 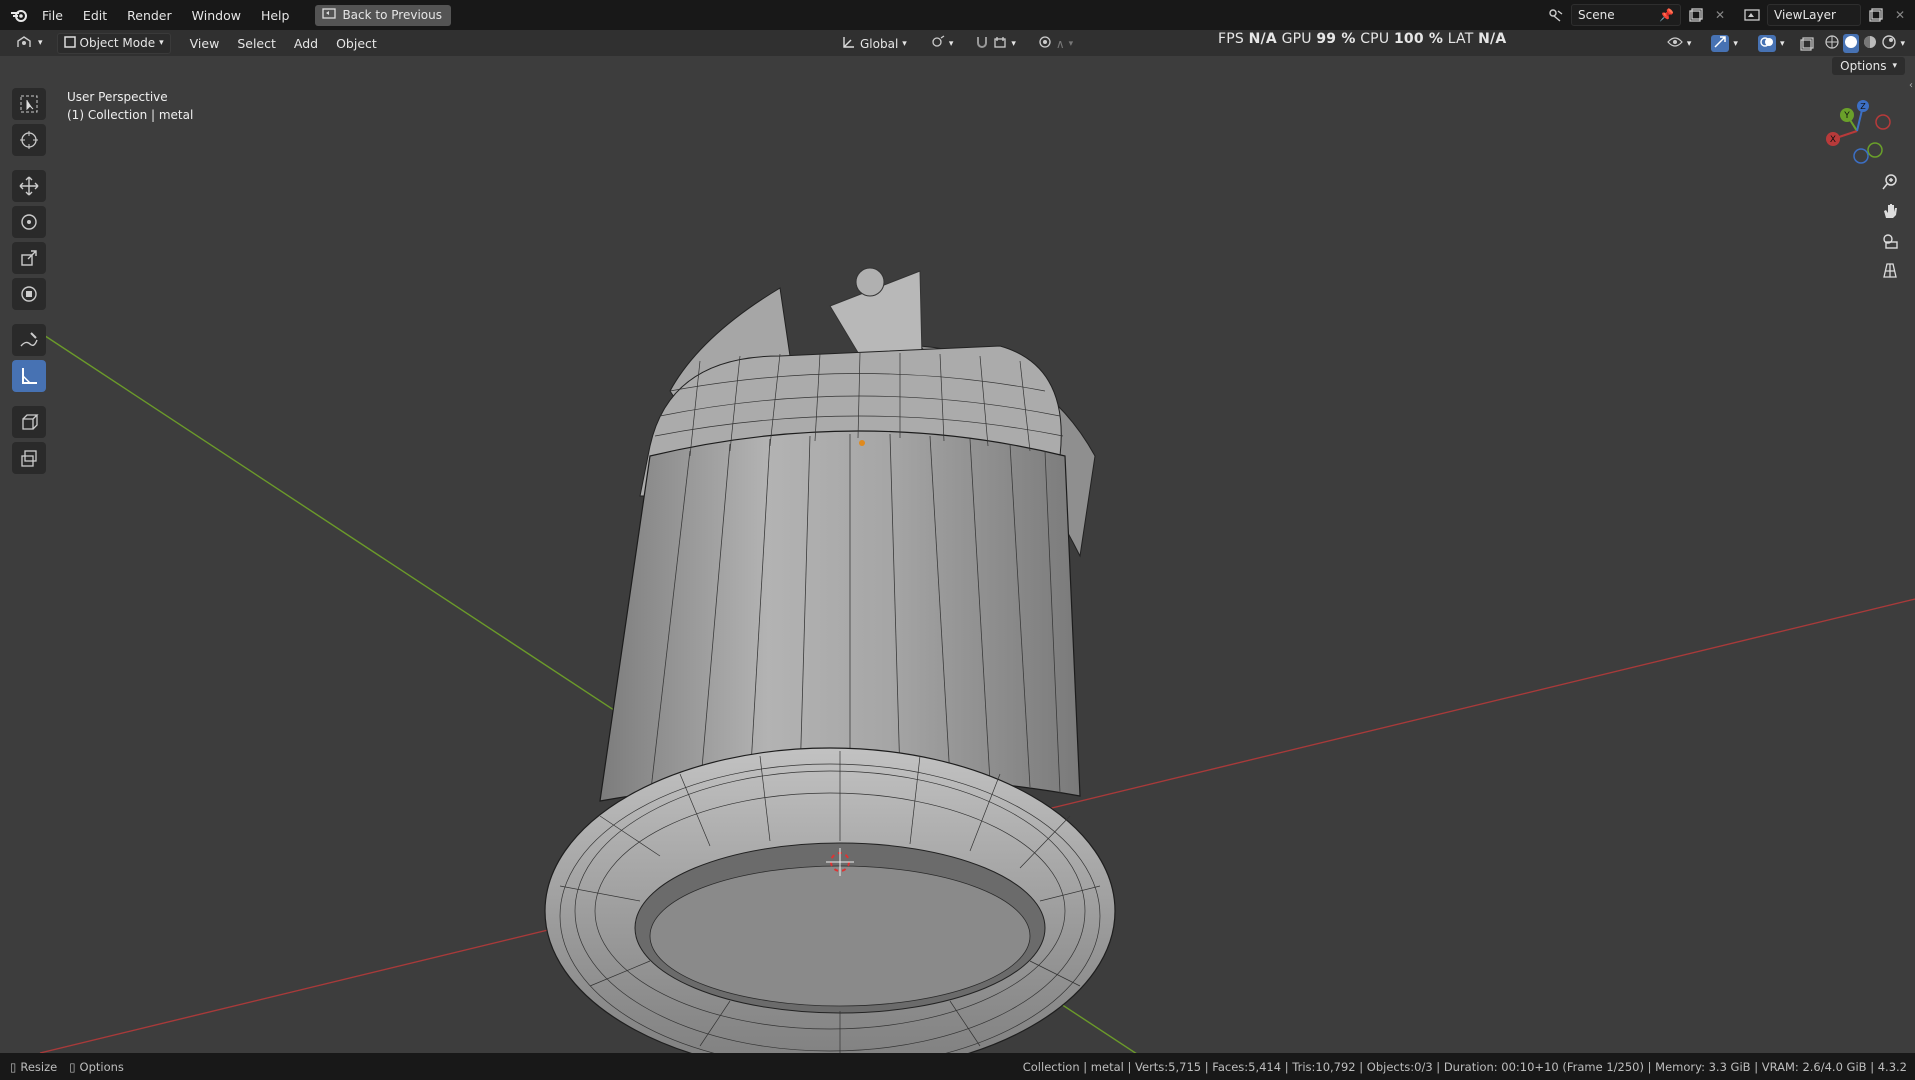 What do you see at coordinates (29, 104) in the screenshot?
I see `select-box-tool` at bounding box center [29, 104].